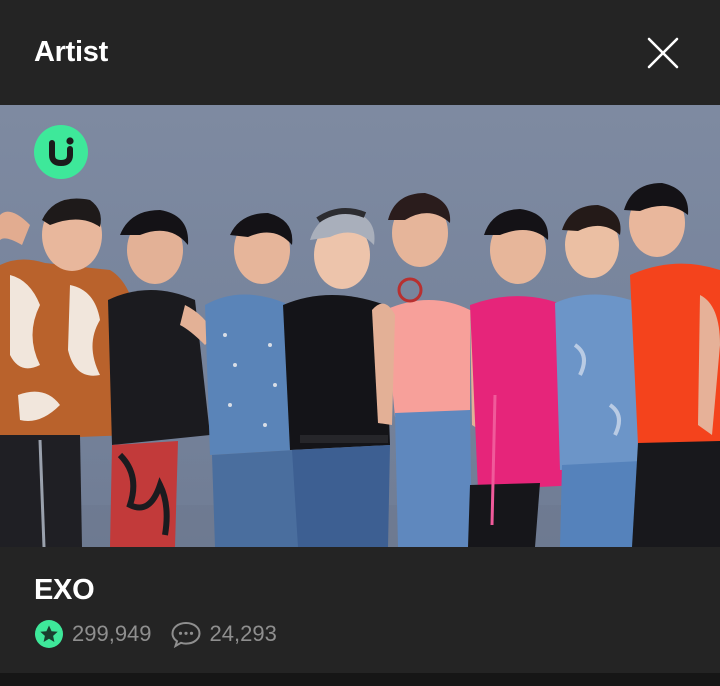  I want to click on comments-count: 24,293, so click(243, 633).